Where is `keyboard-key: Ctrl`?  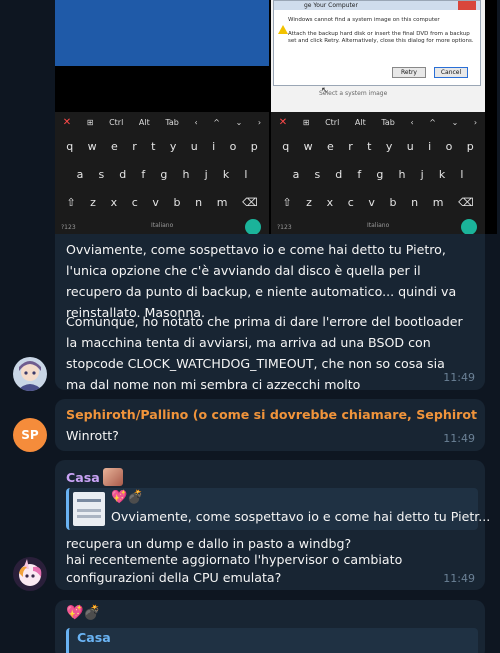 keyboard-key: Ctrl is located at coordinates (332, 122).